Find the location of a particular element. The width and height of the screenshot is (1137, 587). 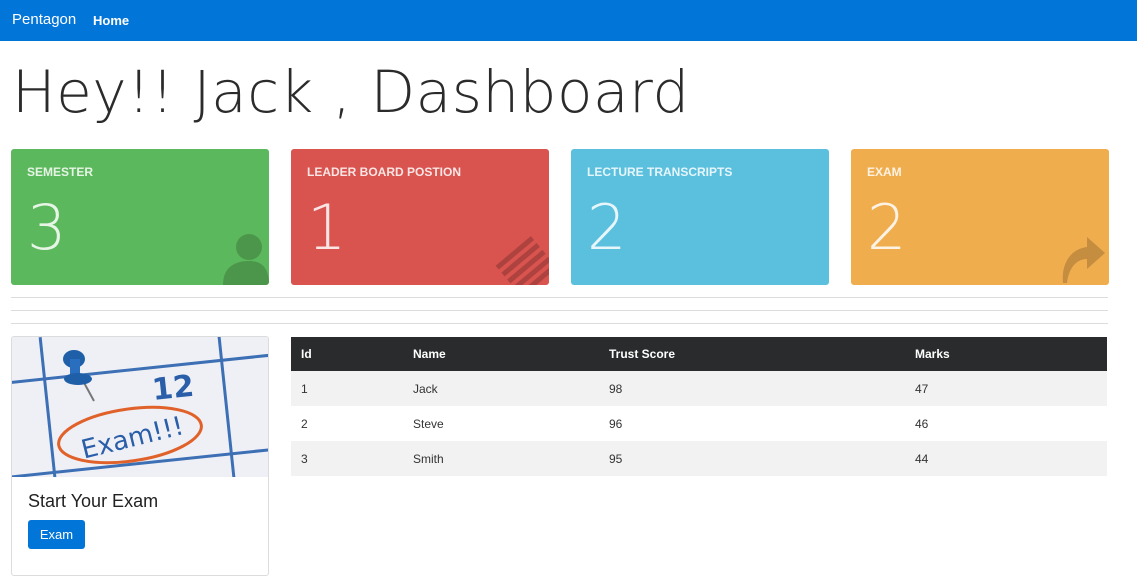

cell-trust-score: 96 is located at coordinates (616, 423).